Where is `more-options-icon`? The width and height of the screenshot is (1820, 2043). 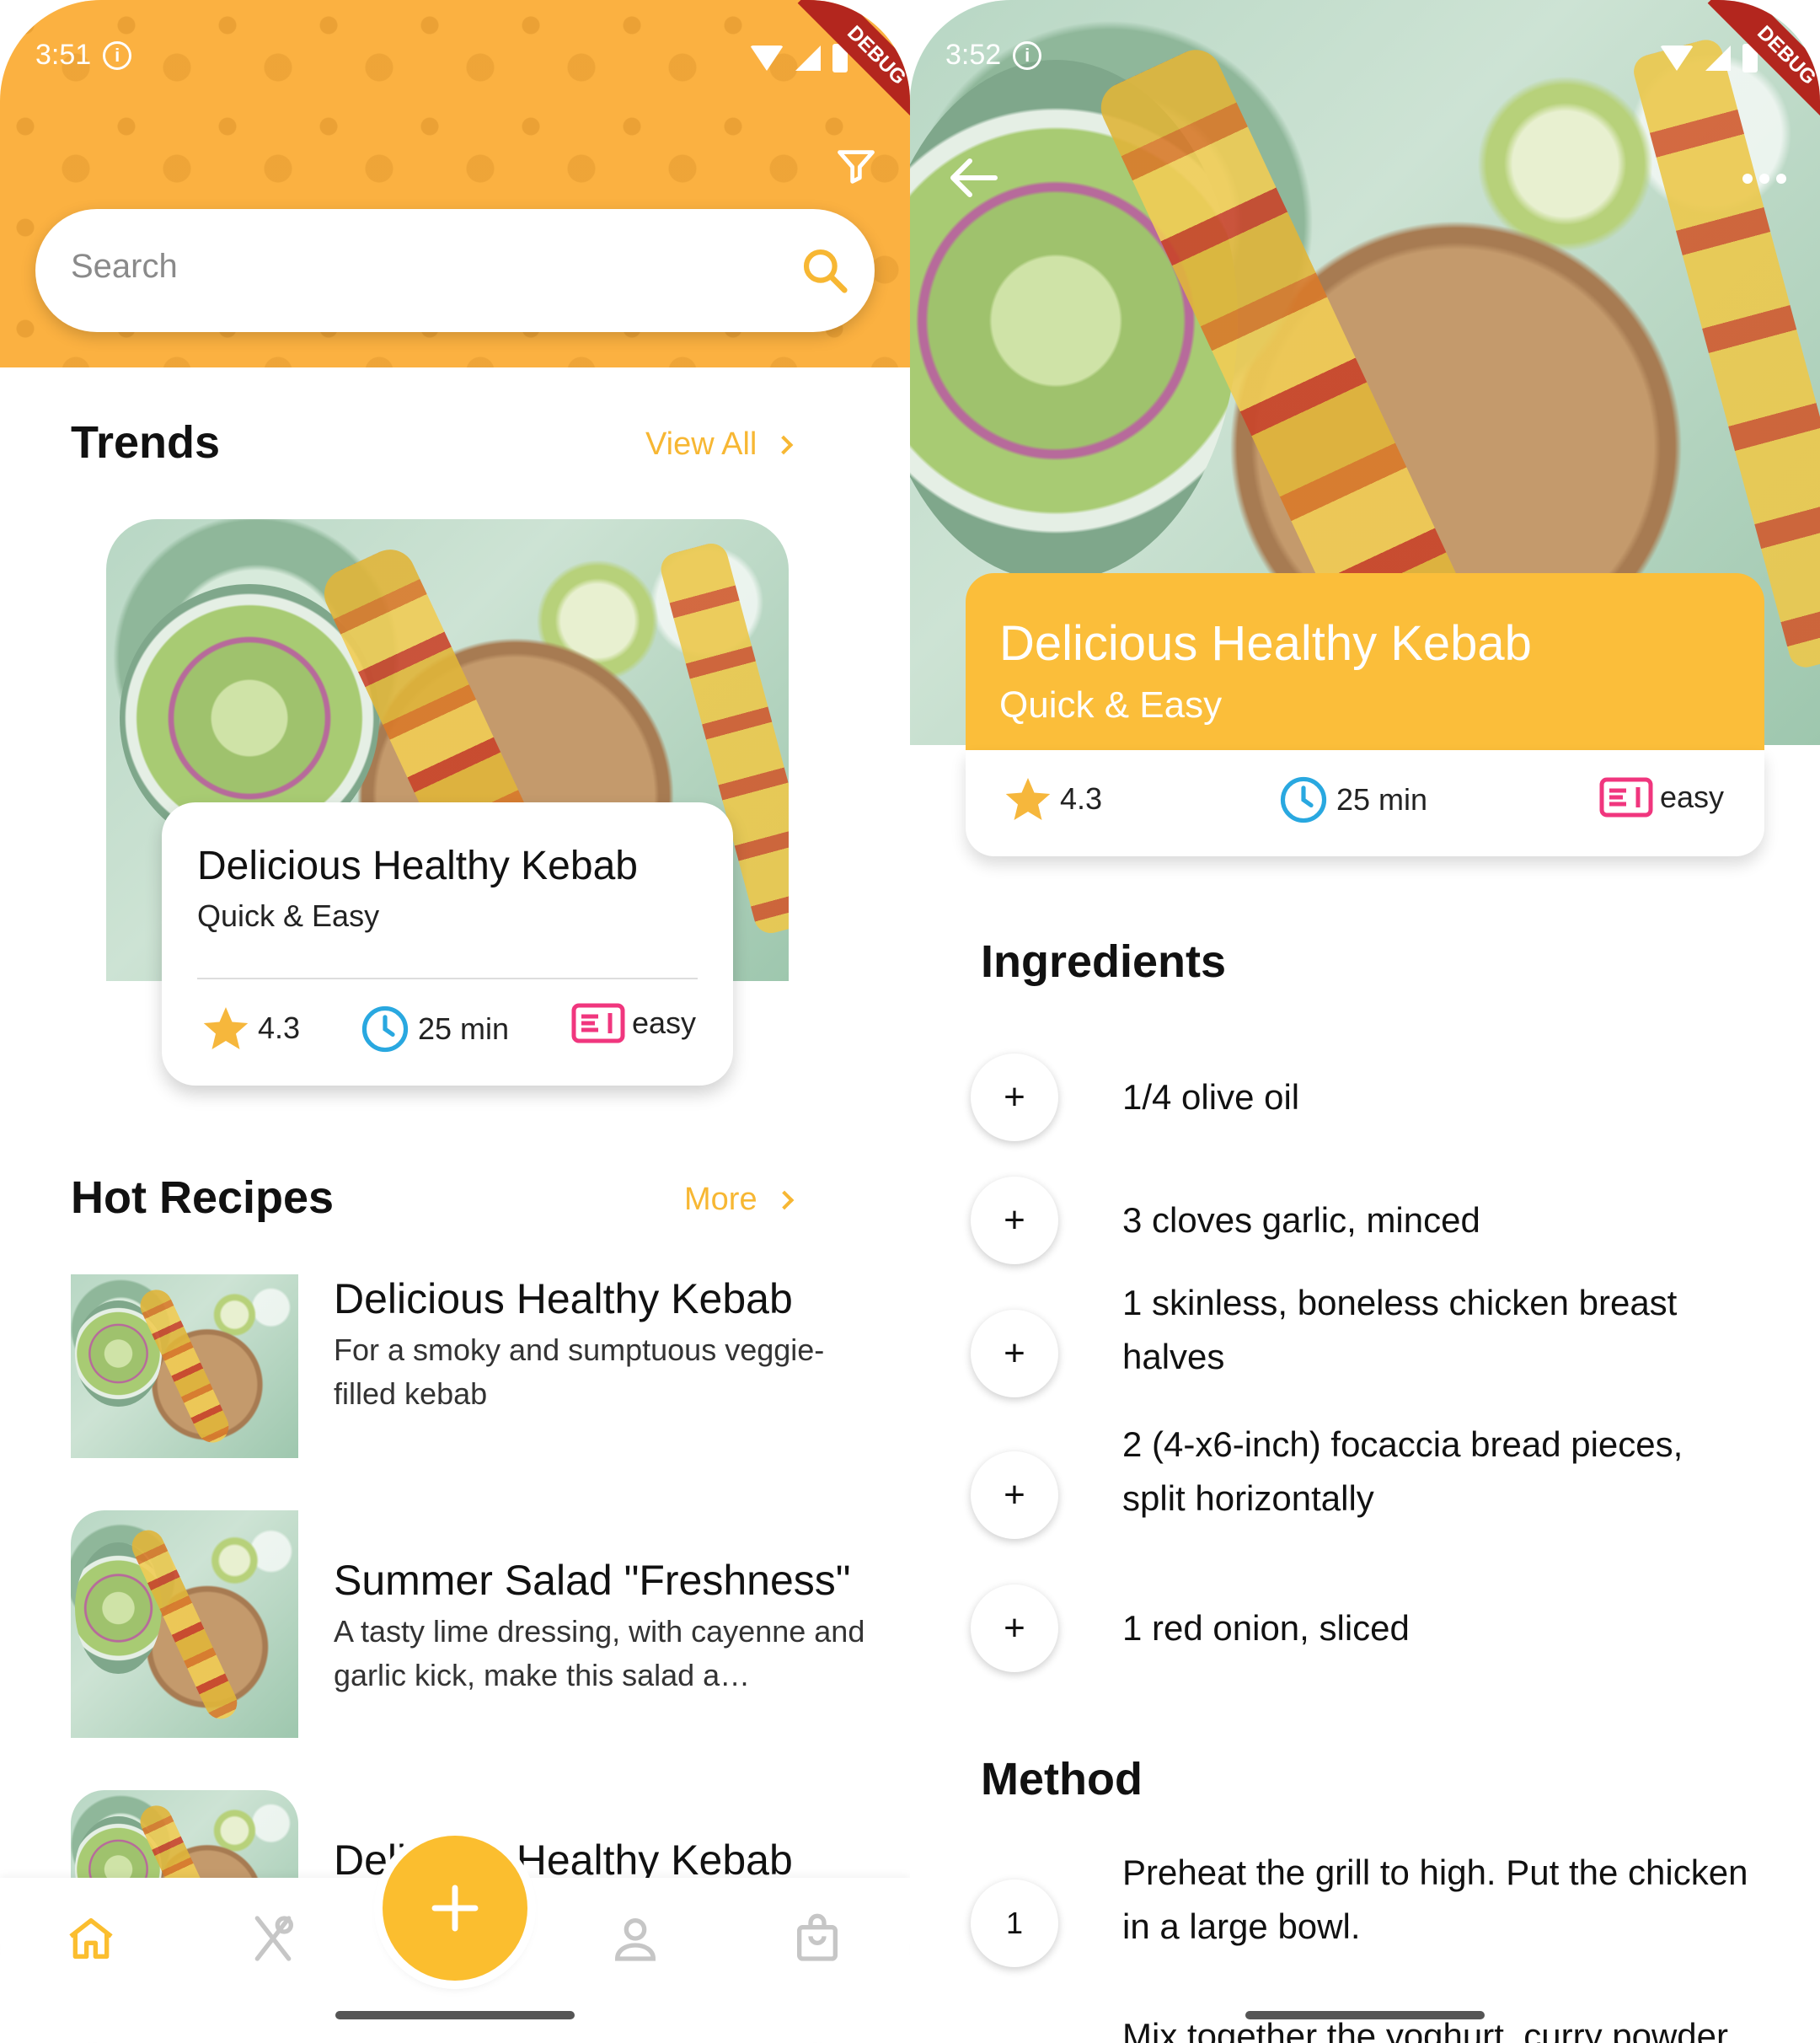 more-options-icon is located at coordinates (1764, 179).